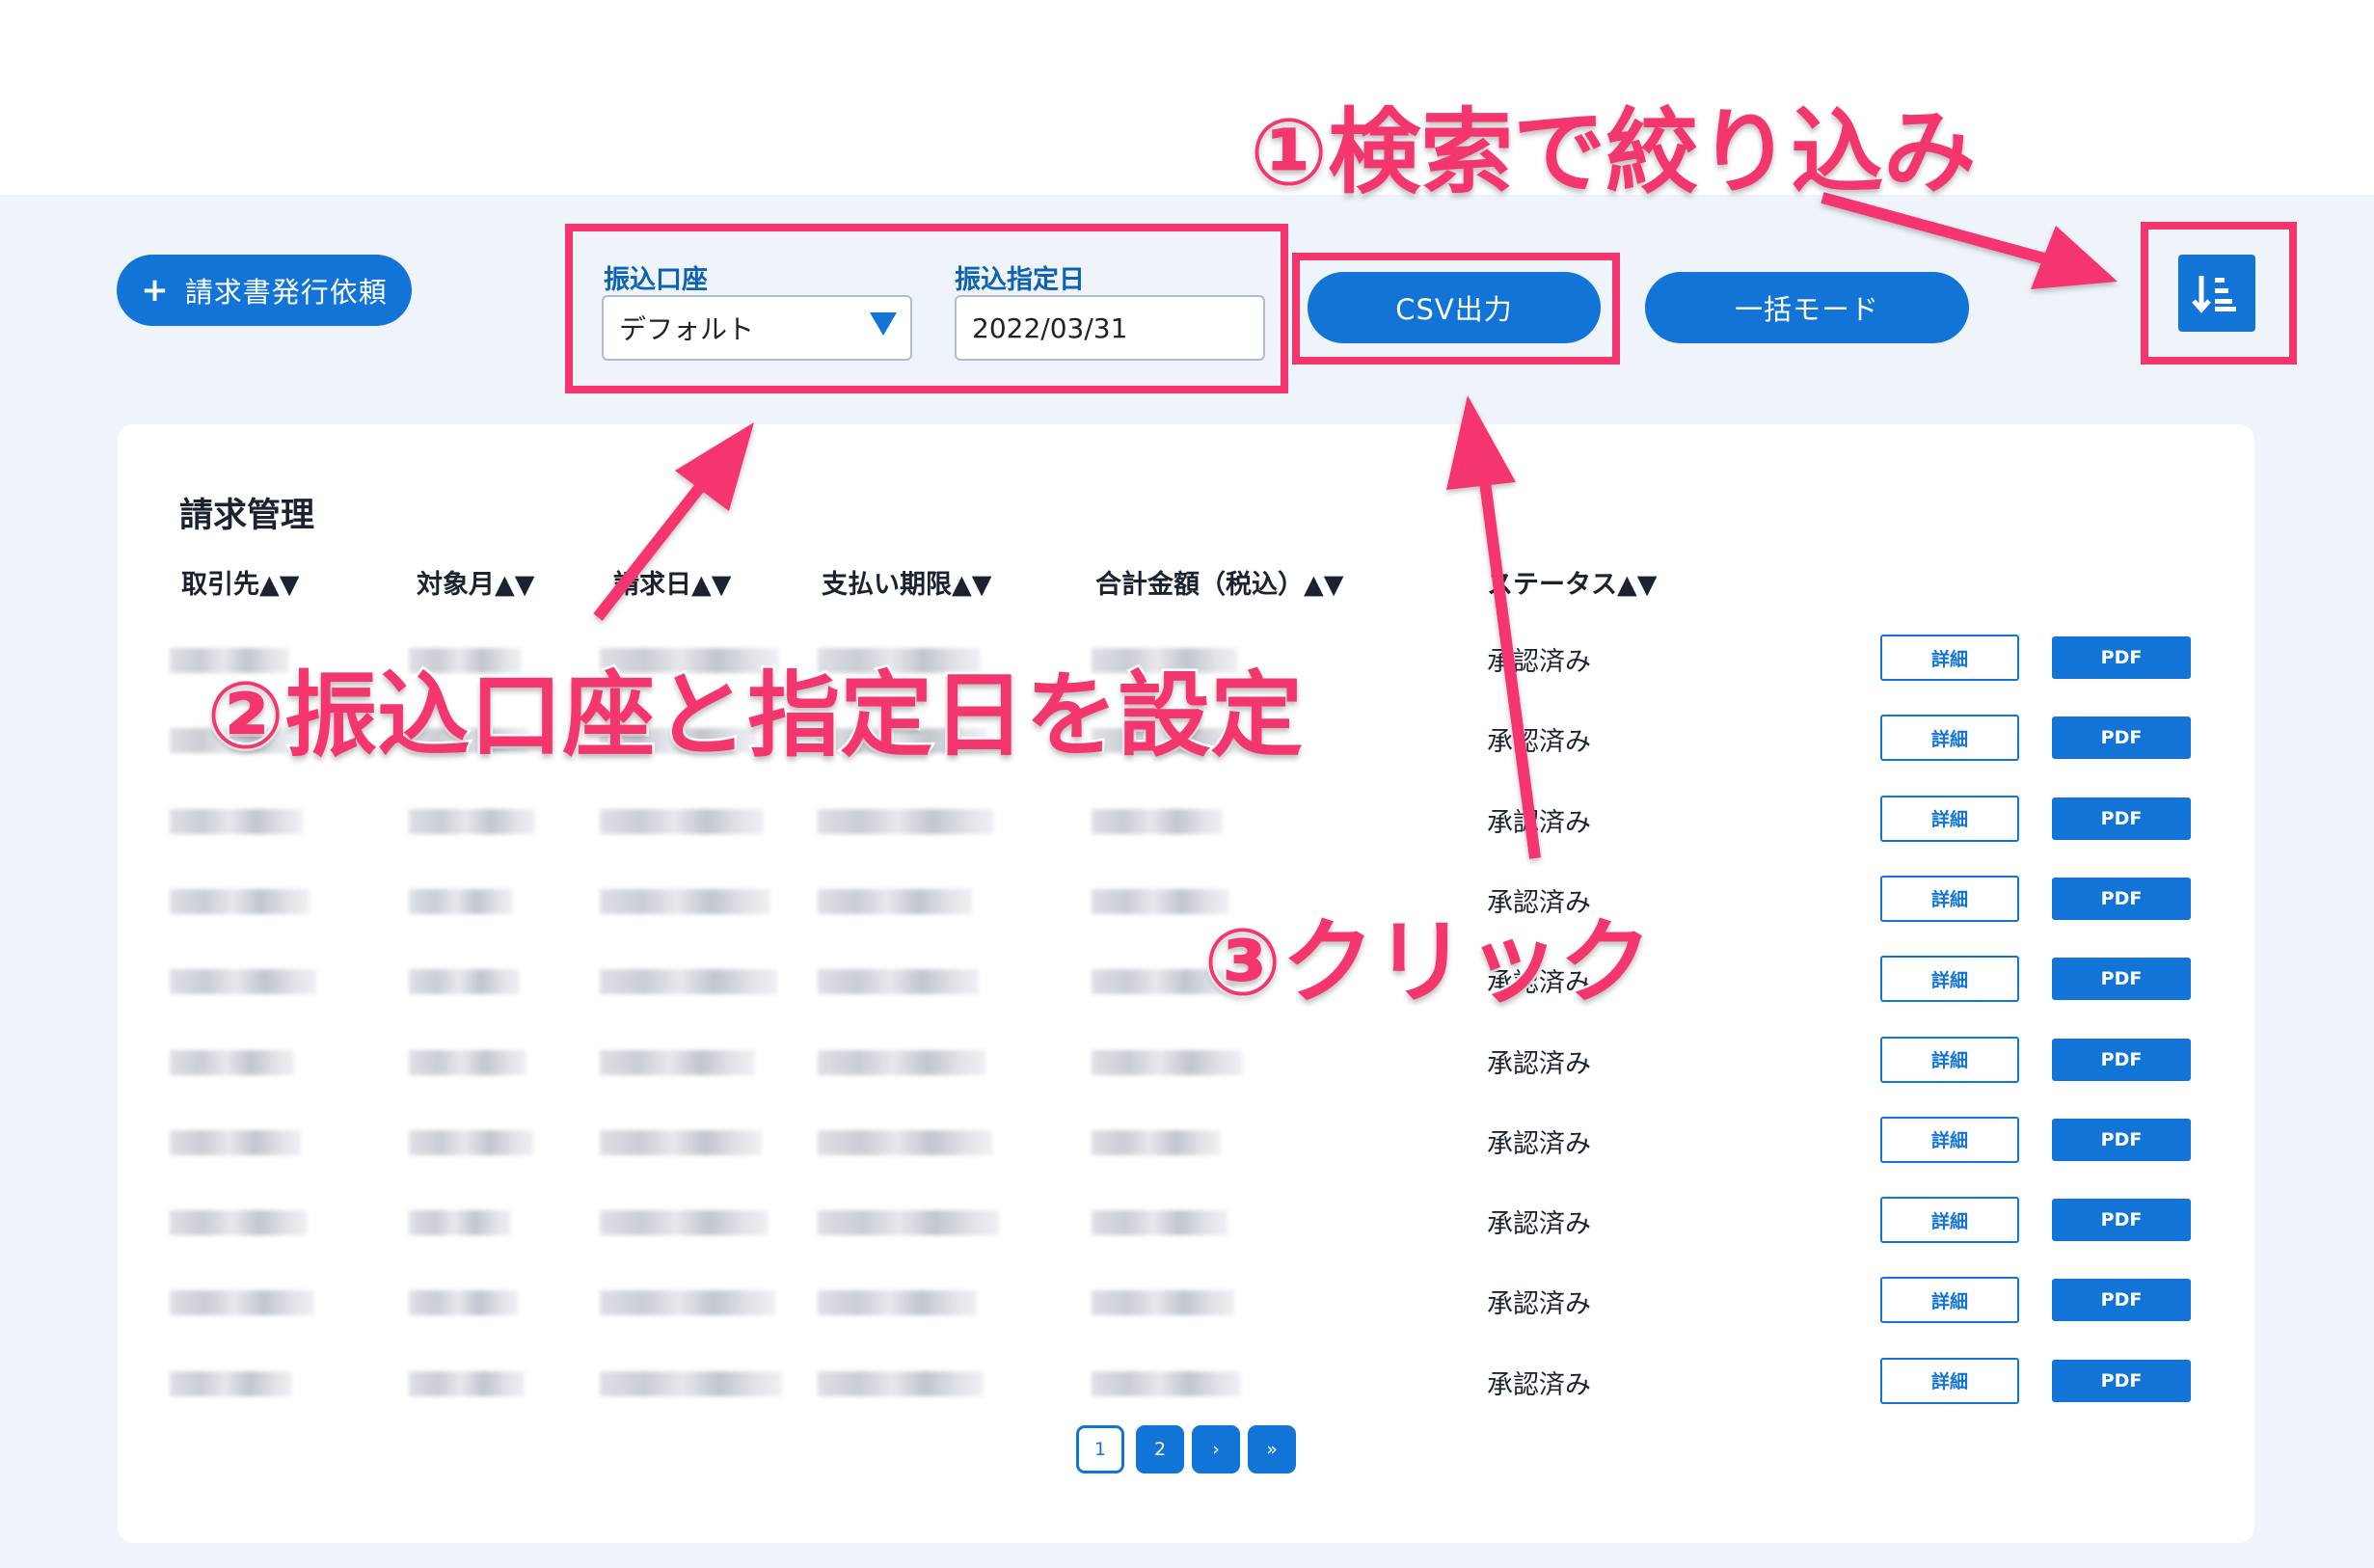 The height and width of the screenshot is (1568, 2374). Describe the element at coordinates (1272, 1449) in the screenshot. I see `page-last-button: »` at that location.